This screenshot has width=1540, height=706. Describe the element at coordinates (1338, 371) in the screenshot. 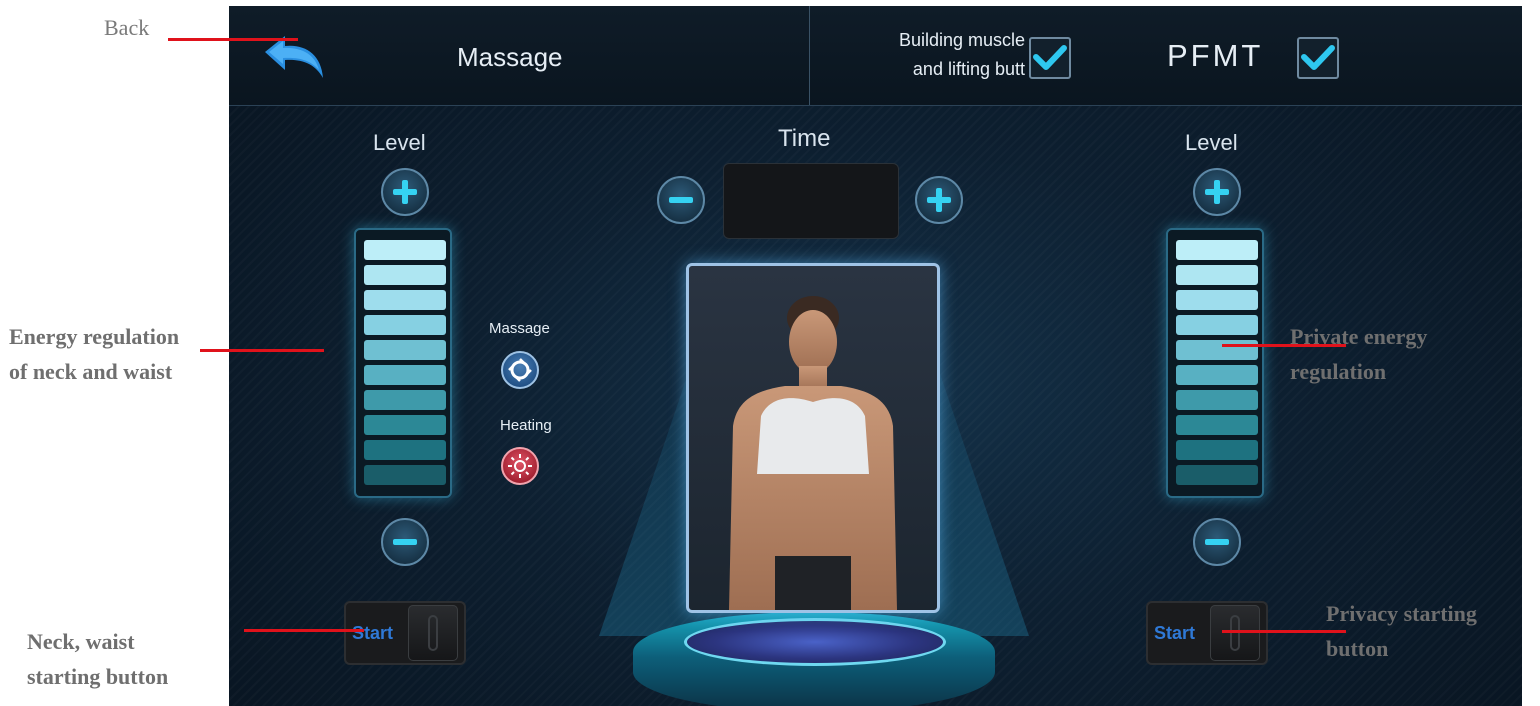

I see `annotation-line2: regulation` at that location.